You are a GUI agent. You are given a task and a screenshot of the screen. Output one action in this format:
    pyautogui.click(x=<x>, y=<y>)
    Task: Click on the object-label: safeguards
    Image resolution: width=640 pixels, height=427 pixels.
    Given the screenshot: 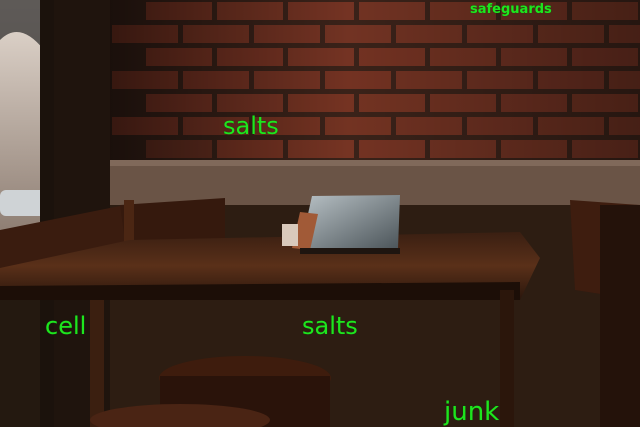 What is the action you would take?
    pyautogui.click(x=511, y=9)
    